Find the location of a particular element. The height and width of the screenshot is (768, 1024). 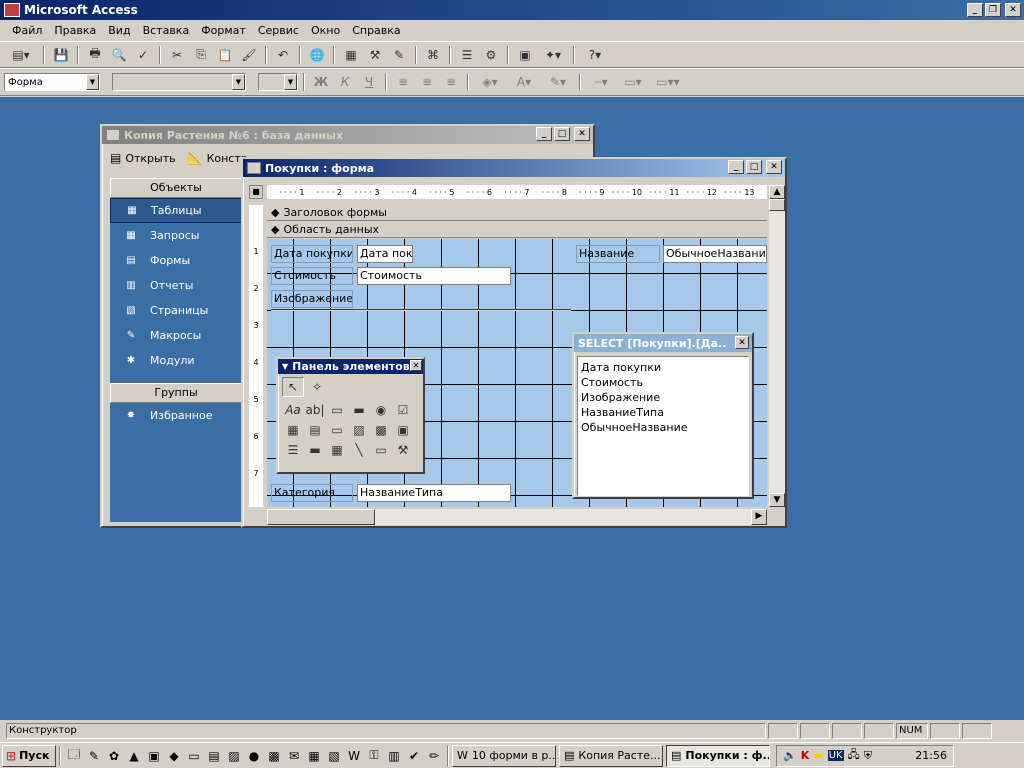

category-label: Категория is located at coordinates (312, 493).